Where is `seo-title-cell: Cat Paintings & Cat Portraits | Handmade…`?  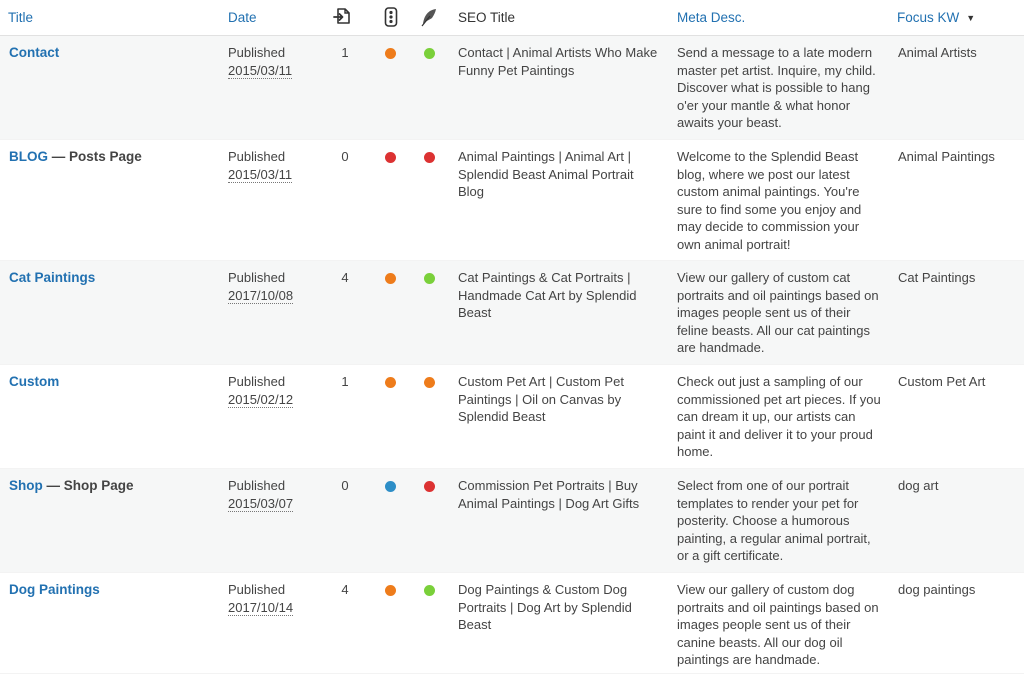 seo-title-cell: Cat Paintings & Cat Portraits | Handmade… is located at coordinates (547, 295).